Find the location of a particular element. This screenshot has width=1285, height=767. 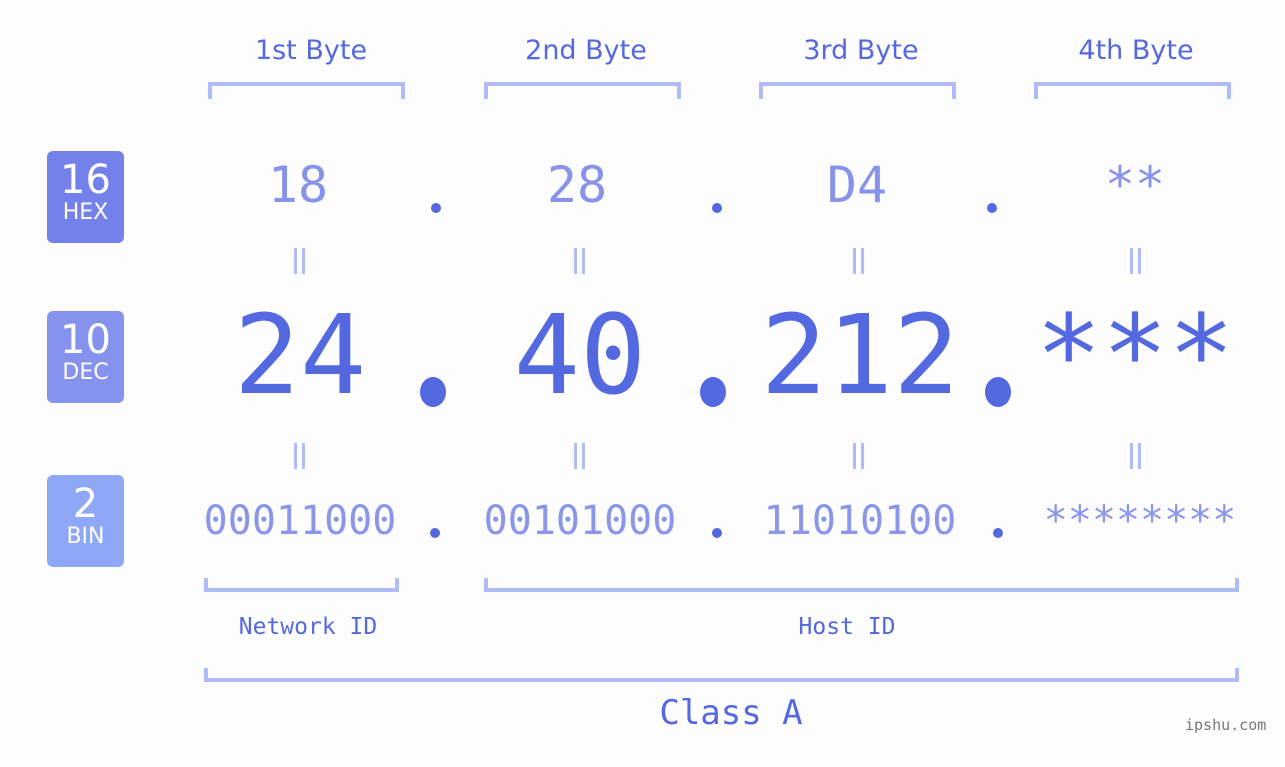

dec-byte-2: 40 is located at coordinates (580, 355).